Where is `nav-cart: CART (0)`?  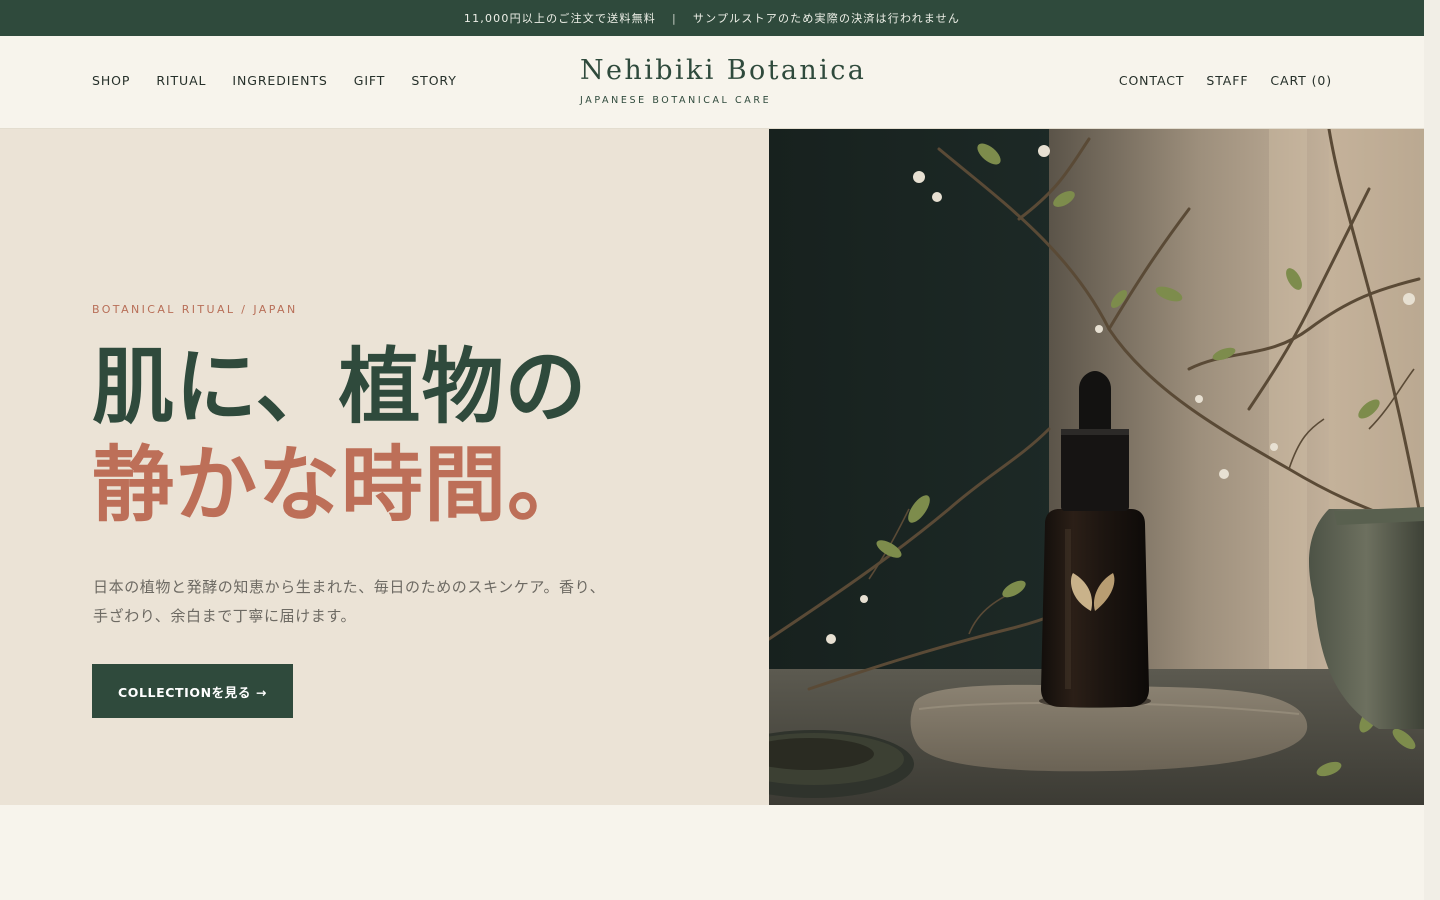 nav-cart: CART (0) is located at coordinates (1301, 80).